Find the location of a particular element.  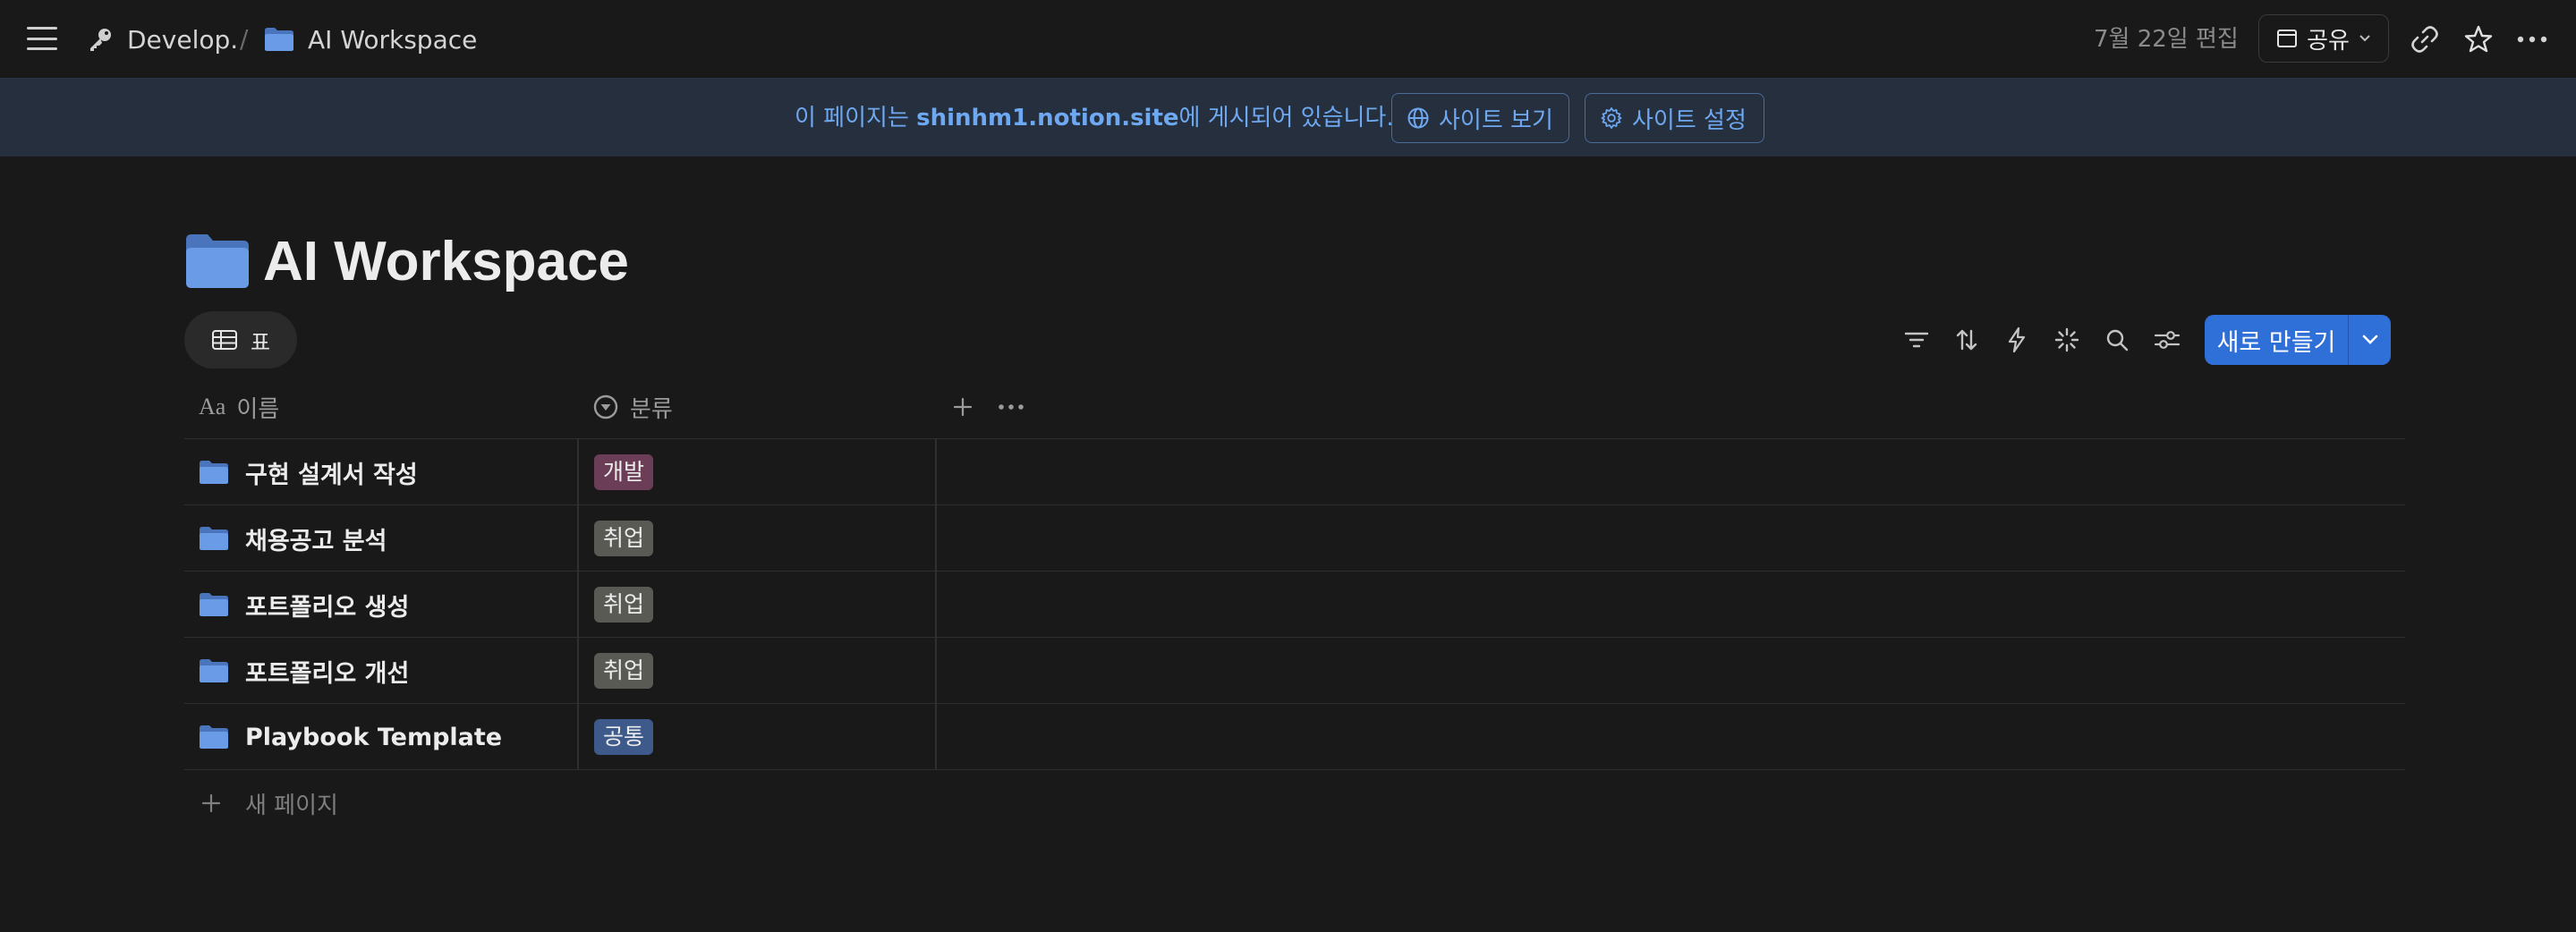

site-settings-label: 사이트 설정 is located at coordinates (1689, 120).